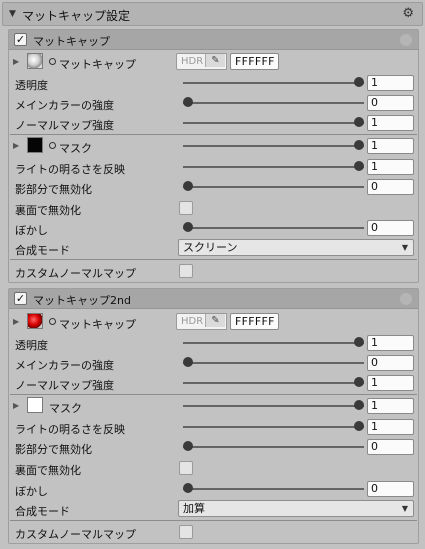 The image size is (425, 549). What do you see at coordinates (194, 508) in the screenshot?
I see `blend-mode-value: 加算` at bounding box center [194, 508].